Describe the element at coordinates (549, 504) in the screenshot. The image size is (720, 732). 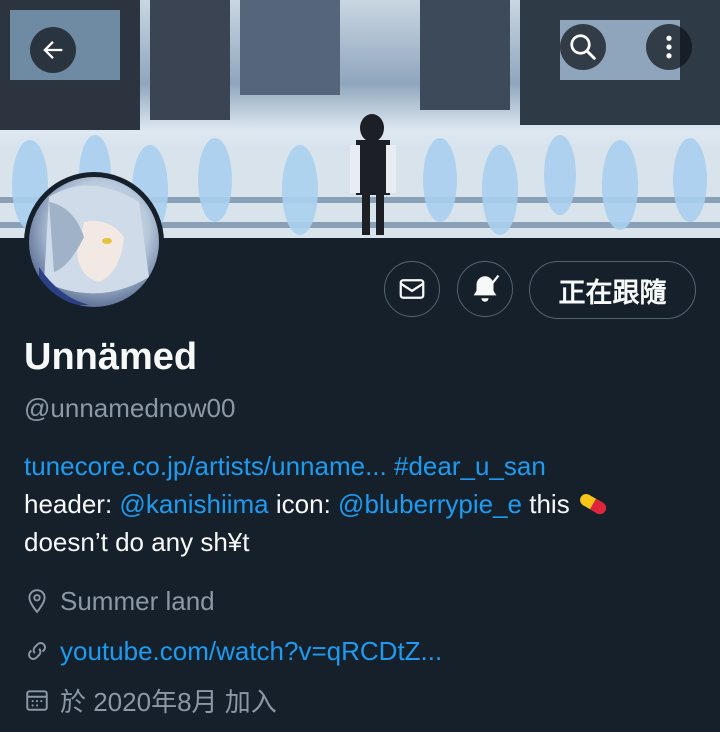
I see `bio-tail-text: this` at that location.